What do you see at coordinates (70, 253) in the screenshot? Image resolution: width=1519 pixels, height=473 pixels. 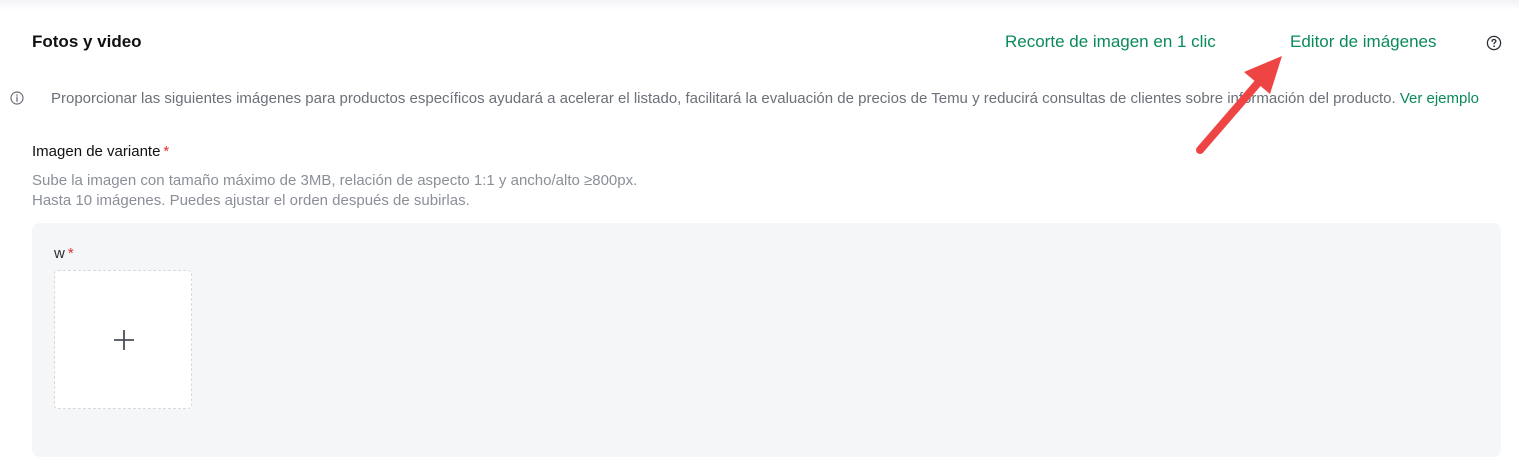 I see `variant-required-star: *` at bounding box center [70, 253].